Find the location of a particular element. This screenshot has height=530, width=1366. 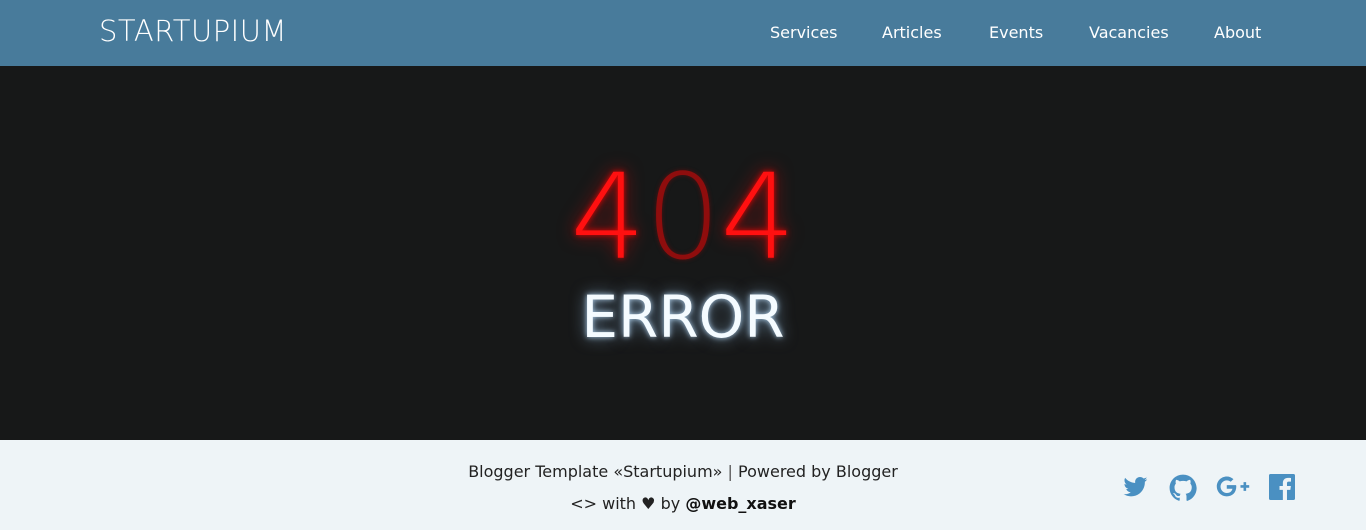

error-digit-1: 4 is located at coordinates (608, 217).